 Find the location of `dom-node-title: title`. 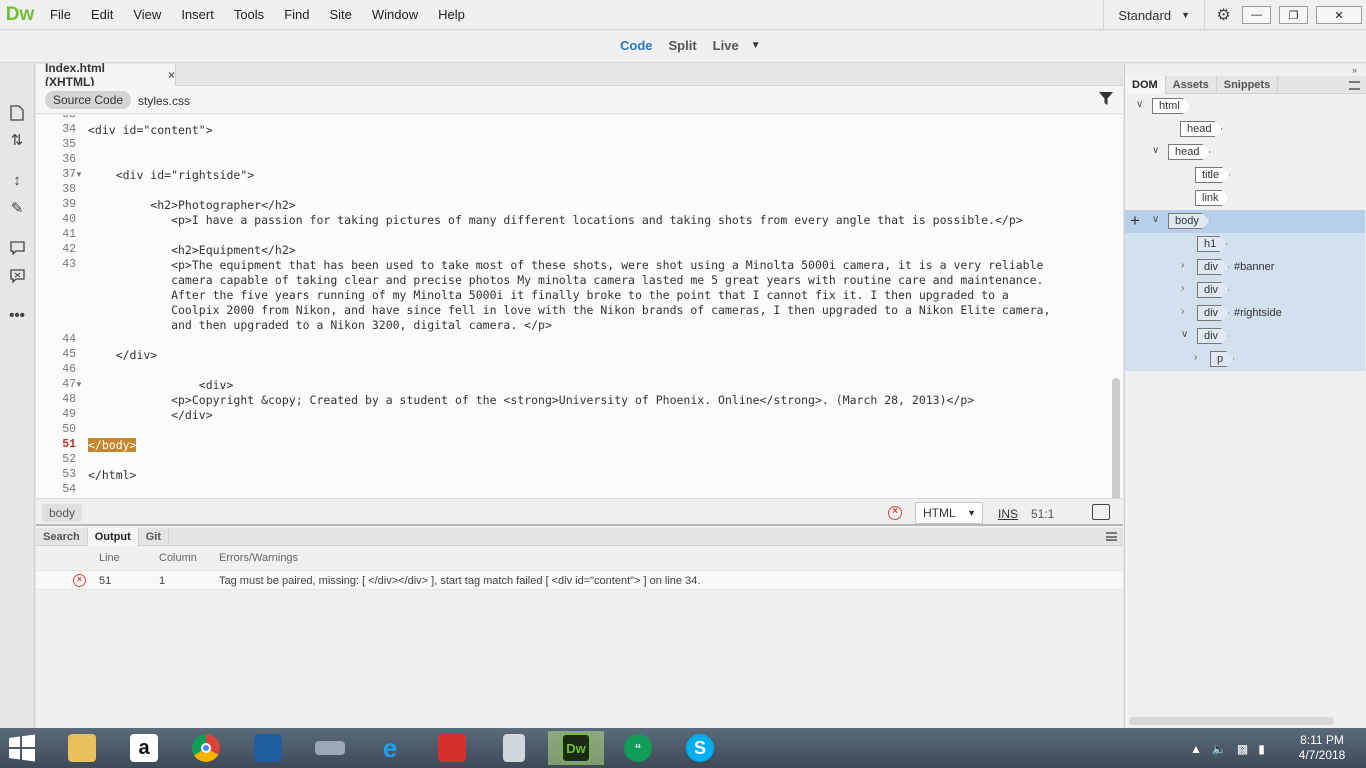

dom-node-title: title is located at coordinates (1245, 175).